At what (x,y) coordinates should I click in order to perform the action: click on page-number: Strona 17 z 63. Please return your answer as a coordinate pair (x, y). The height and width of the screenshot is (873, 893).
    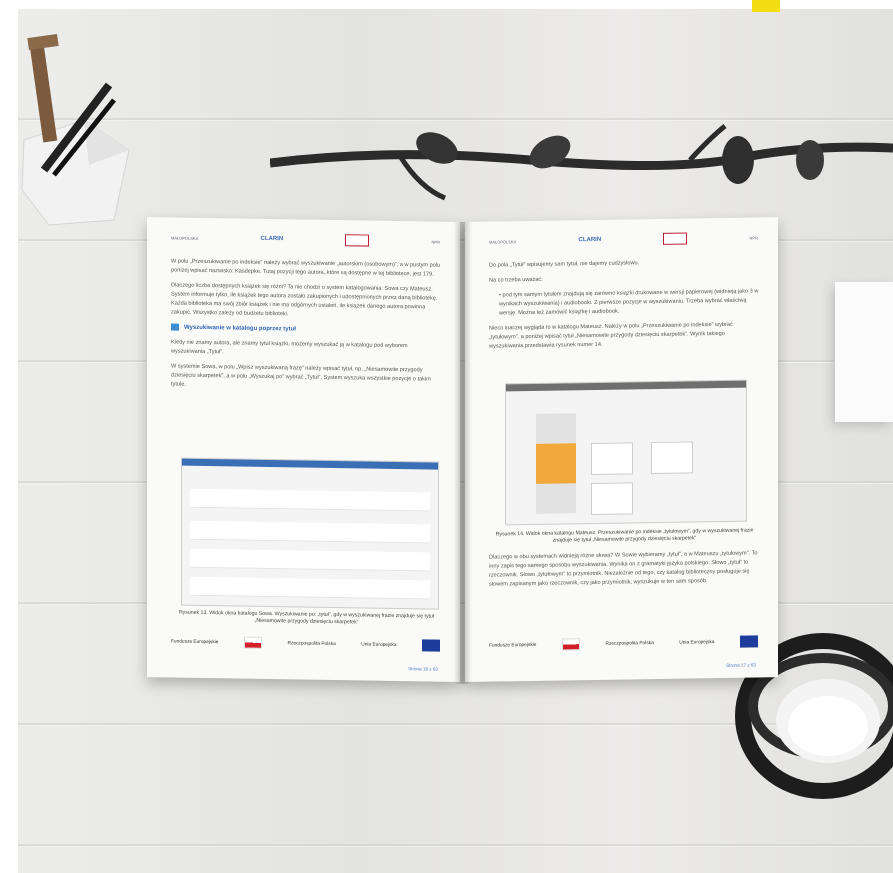
    Looking at the image, I should click on (741, 665).